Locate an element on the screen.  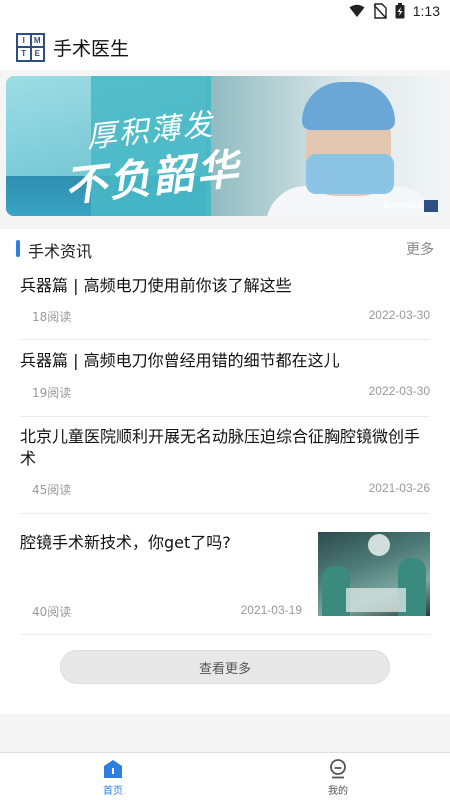
article-date: 2021-03-26 is located at coordinates (399, 488).